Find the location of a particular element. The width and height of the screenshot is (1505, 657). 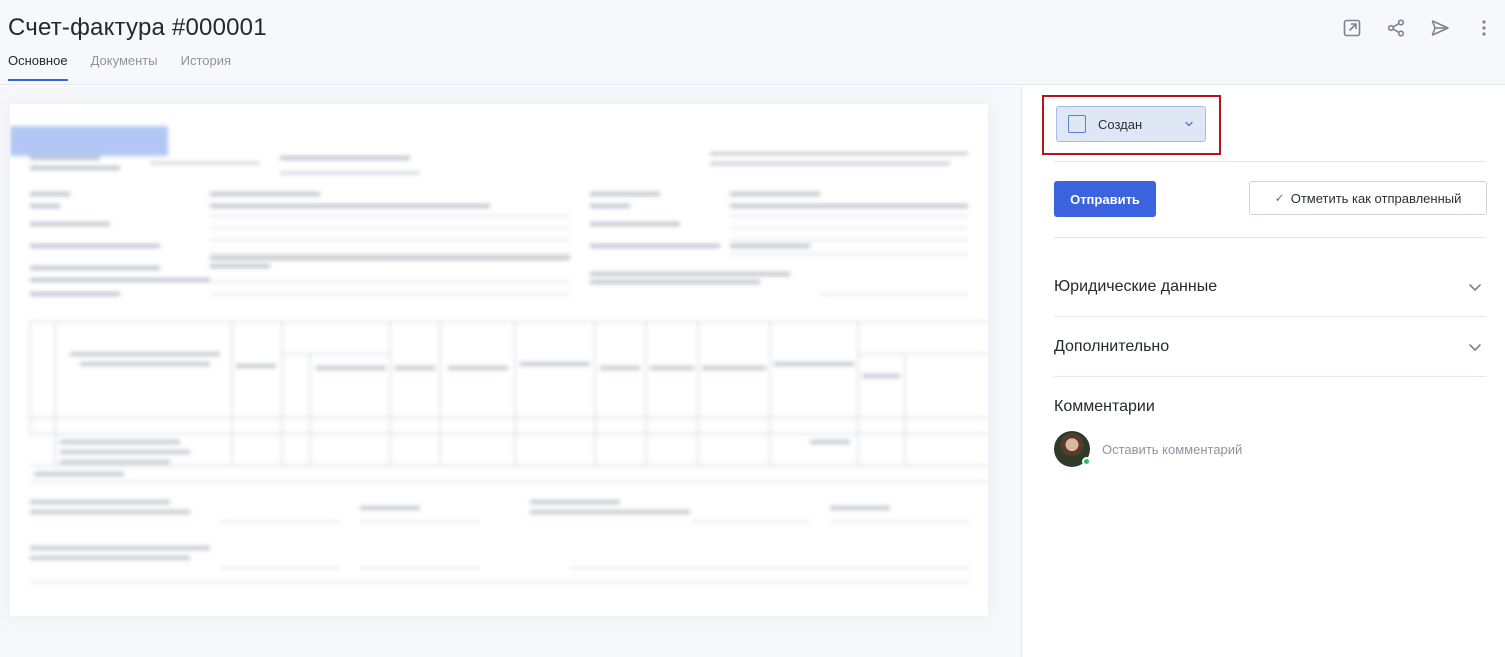

status-dropdown: Создан is located at coordinates (1131, 124).